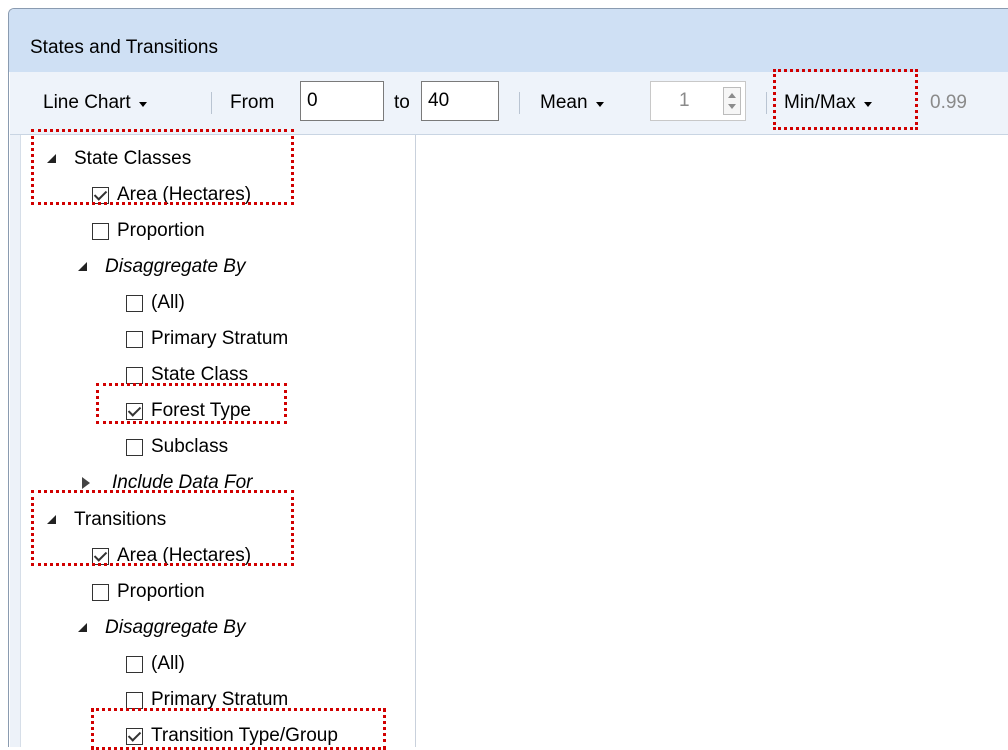 The image size is (1008, 750). I want to click on sc-proportion-checkbox: Proportion, so click(148, 231).